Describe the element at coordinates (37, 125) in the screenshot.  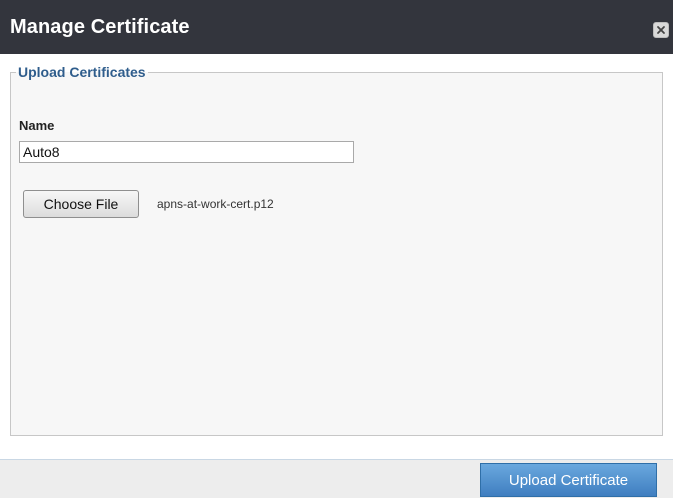
I see `name-label: Name` at that location.